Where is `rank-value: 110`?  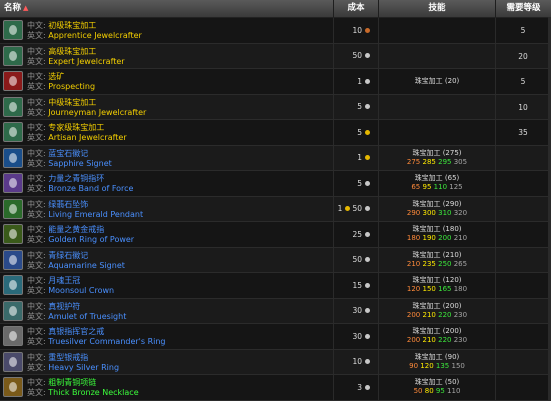
rank-value: 110 is located at coordinates (440, 187).